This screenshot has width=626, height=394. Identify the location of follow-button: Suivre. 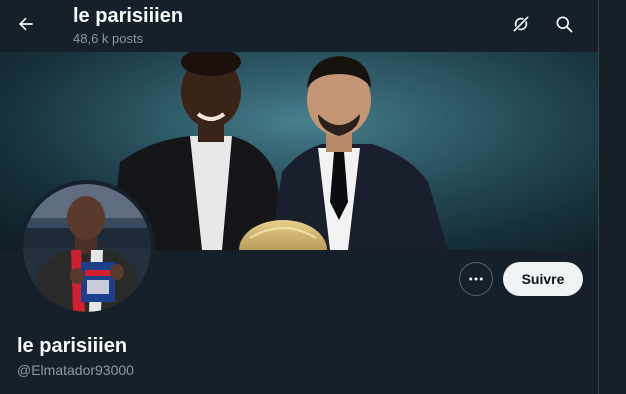
(543, 279).